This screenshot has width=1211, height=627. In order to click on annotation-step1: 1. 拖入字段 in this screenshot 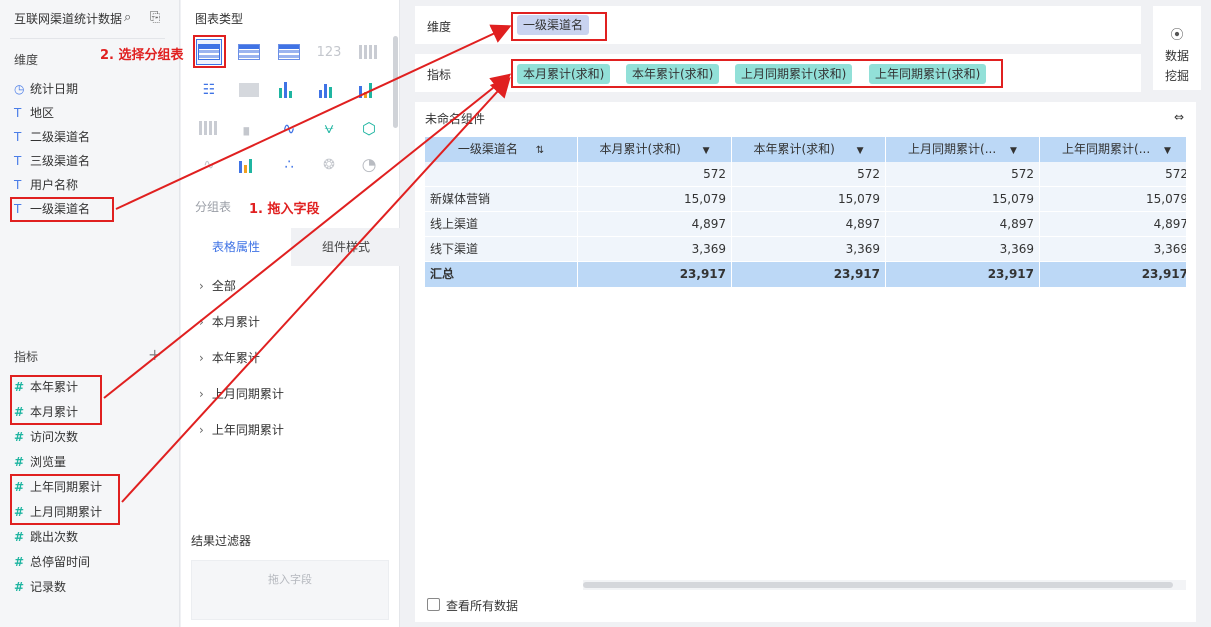, I will do `click(284, 209)`.